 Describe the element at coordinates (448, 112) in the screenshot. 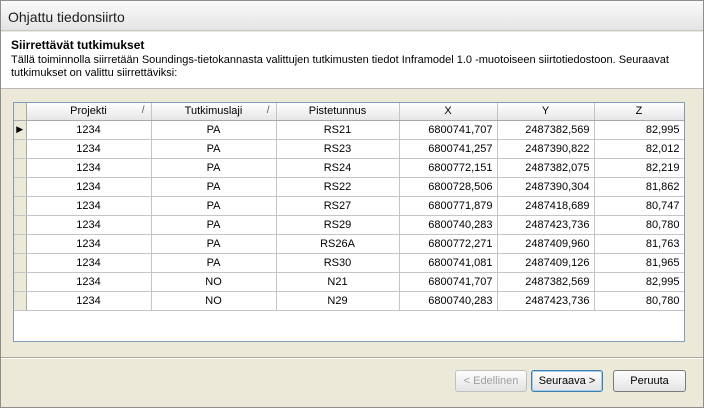

I see `column-header-x: X` at that location.